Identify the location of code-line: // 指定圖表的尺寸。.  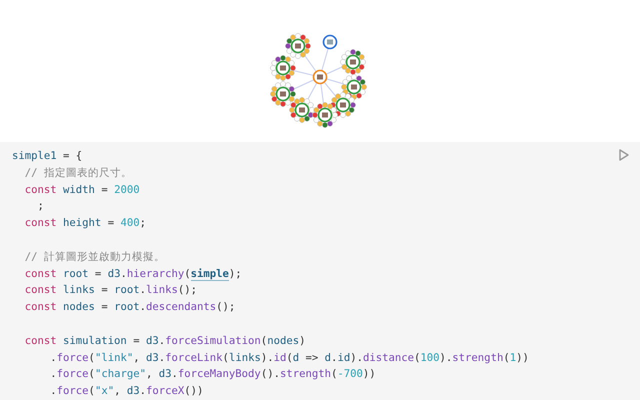
(78, 173).